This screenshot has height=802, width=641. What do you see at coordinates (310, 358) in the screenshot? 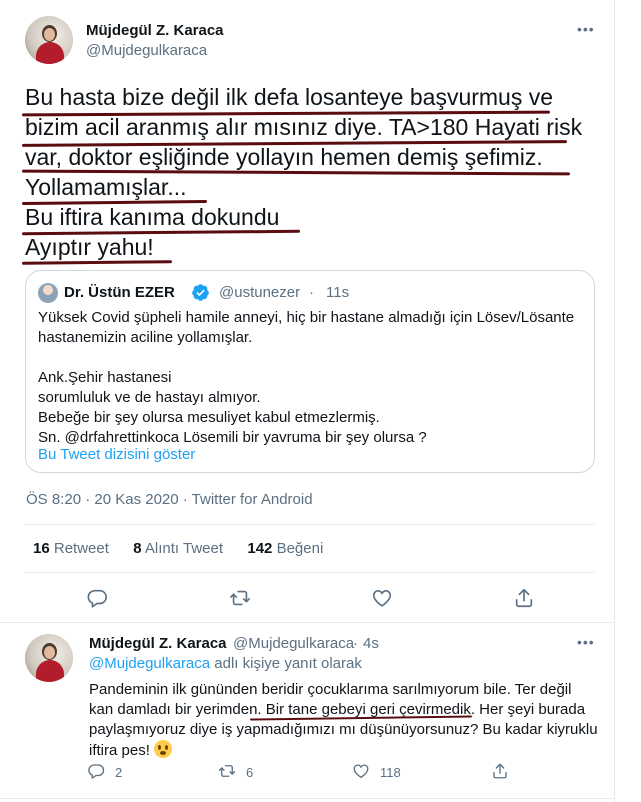
I see `quoted-line` at bounding box center [310, 358].